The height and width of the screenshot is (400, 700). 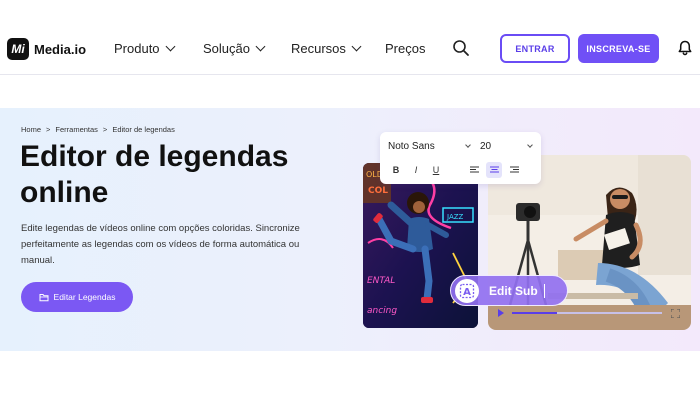 What do you see at coordinates (378, 191) in the screenshot?
I see `svg-text: COL` at bounding box center [378, 191].